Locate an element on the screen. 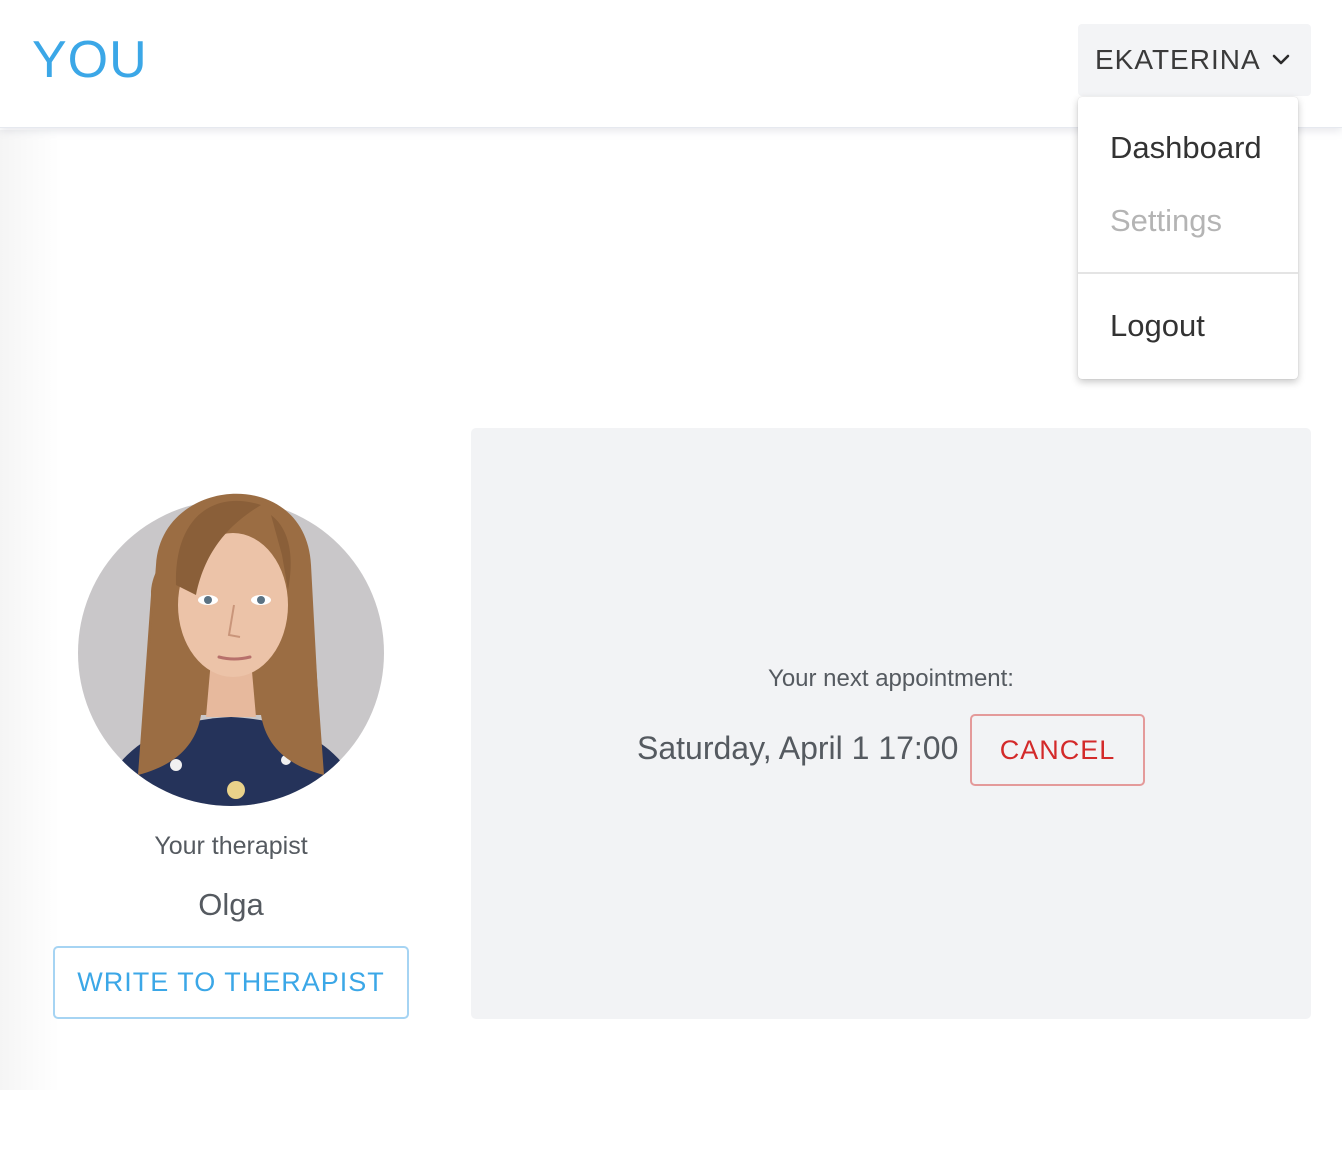  next-appointment-label: Your next appointment: is located at coordinates (891, 678).